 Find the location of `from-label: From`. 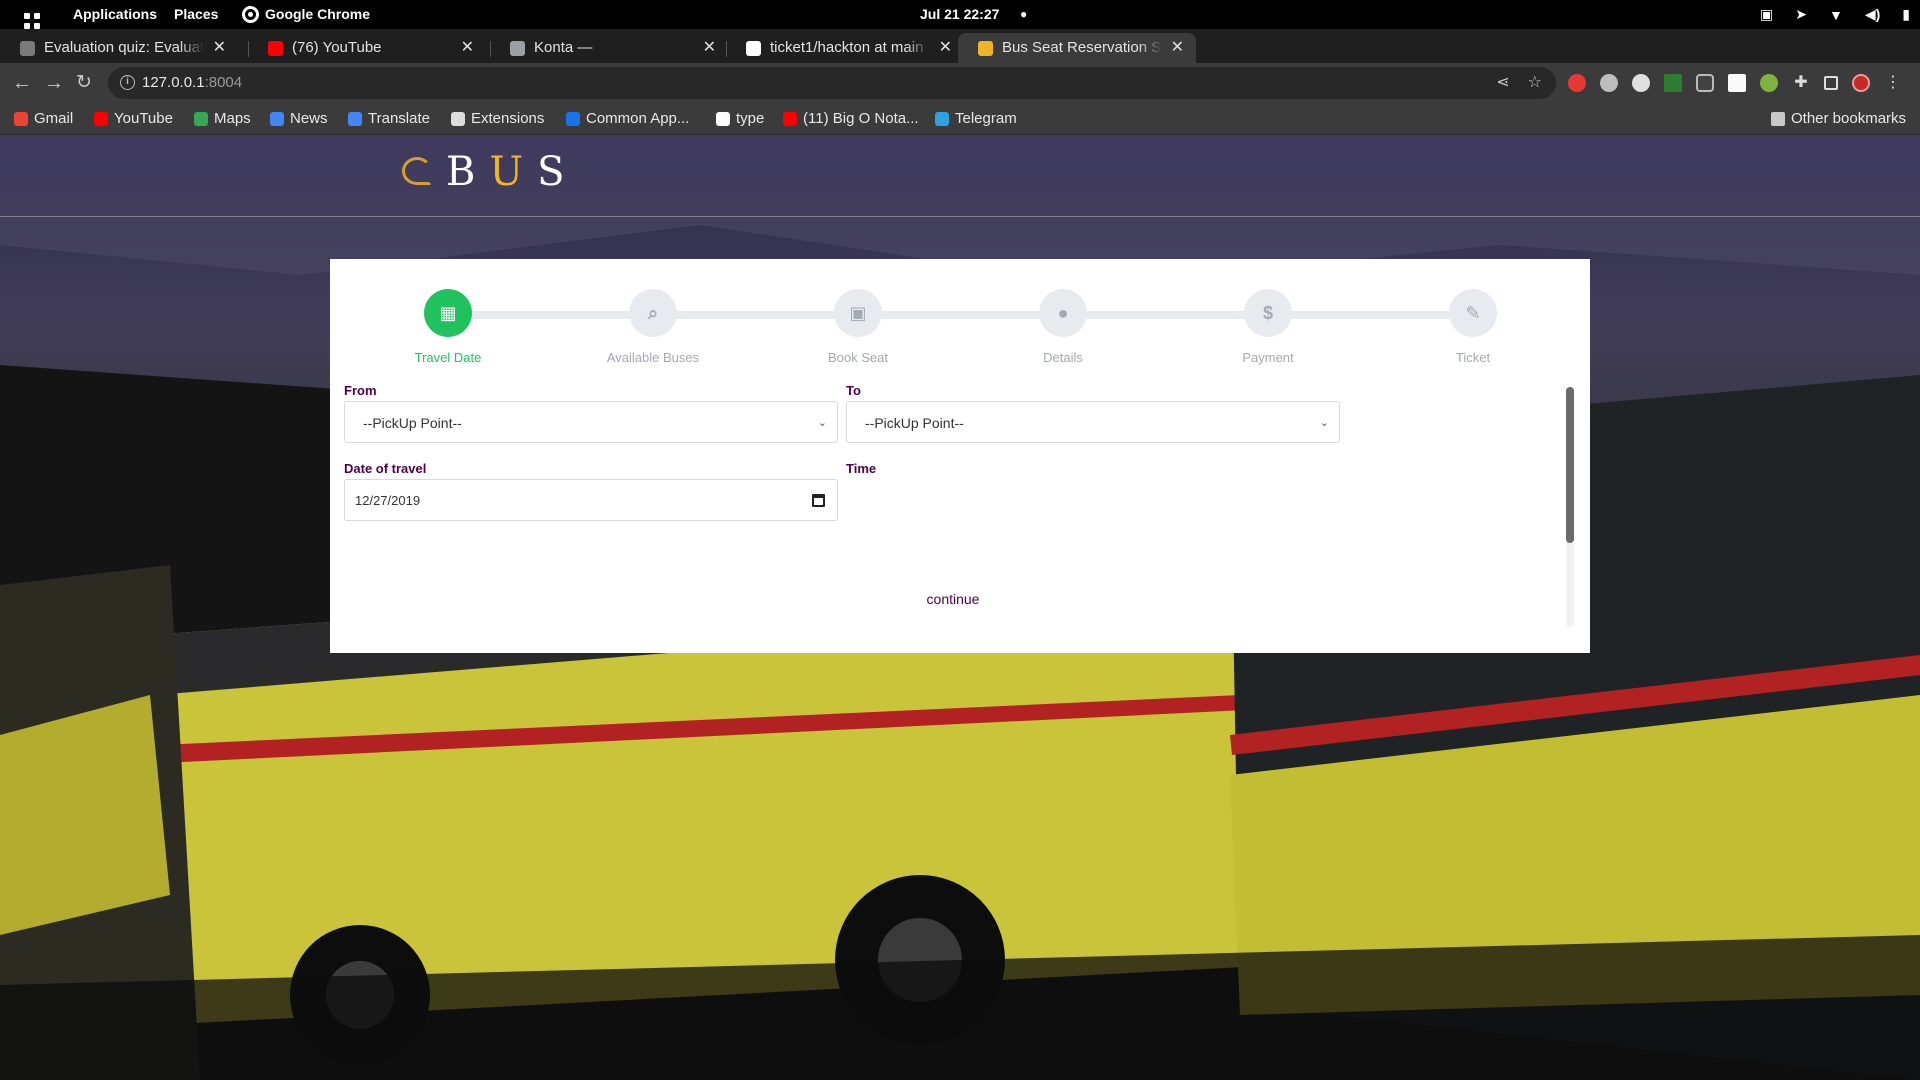

from-label: From is located at coordinates (360, 390).